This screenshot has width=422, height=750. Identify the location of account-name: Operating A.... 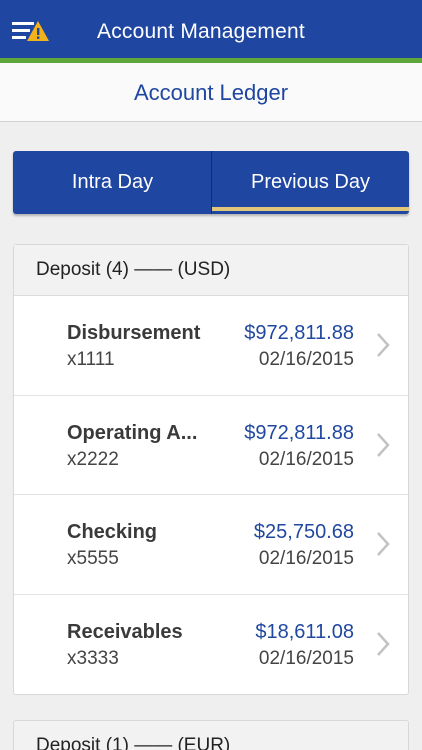
(132, 432).